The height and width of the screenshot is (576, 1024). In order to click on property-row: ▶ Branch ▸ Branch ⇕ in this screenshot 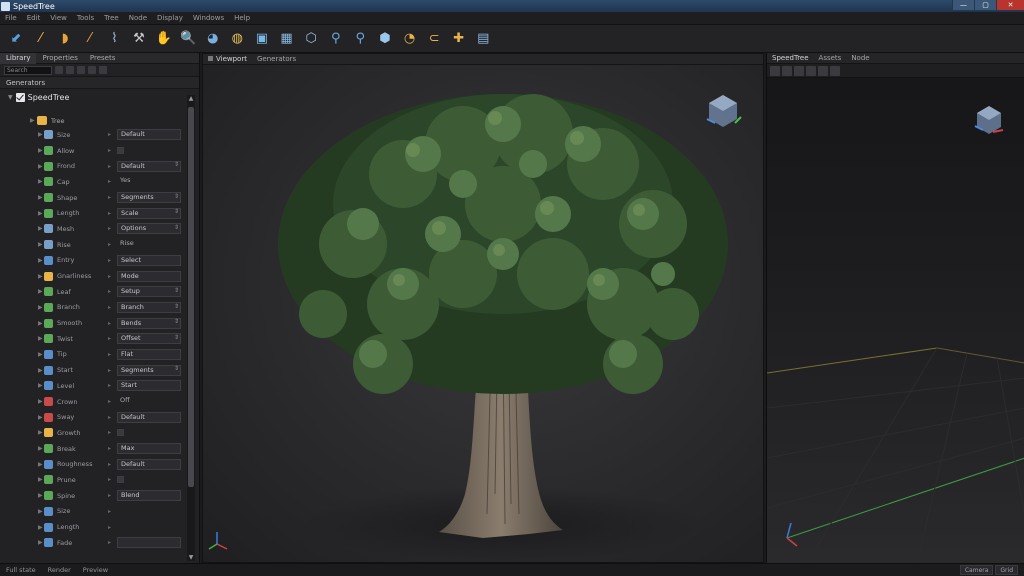, I will do `click(93, 308)`.